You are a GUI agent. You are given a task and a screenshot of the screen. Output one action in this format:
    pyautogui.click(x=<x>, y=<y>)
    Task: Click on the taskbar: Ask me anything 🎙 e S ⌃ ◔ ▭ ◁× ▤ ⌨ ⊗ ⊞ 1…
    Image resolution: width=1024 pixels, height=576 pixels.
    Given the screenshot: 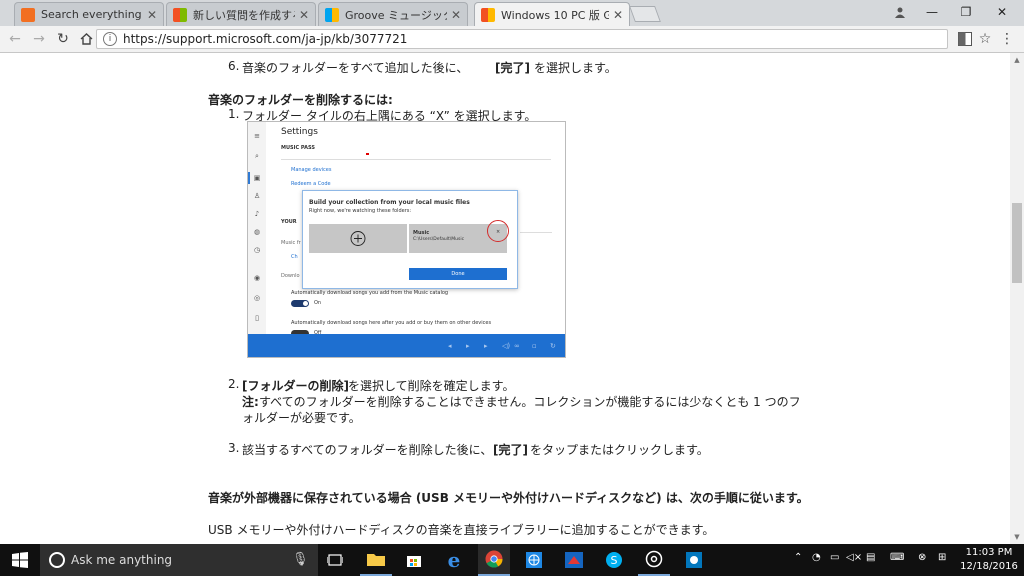 What is the action you would take?
    pyautogui.click(x=512, y=560)
    